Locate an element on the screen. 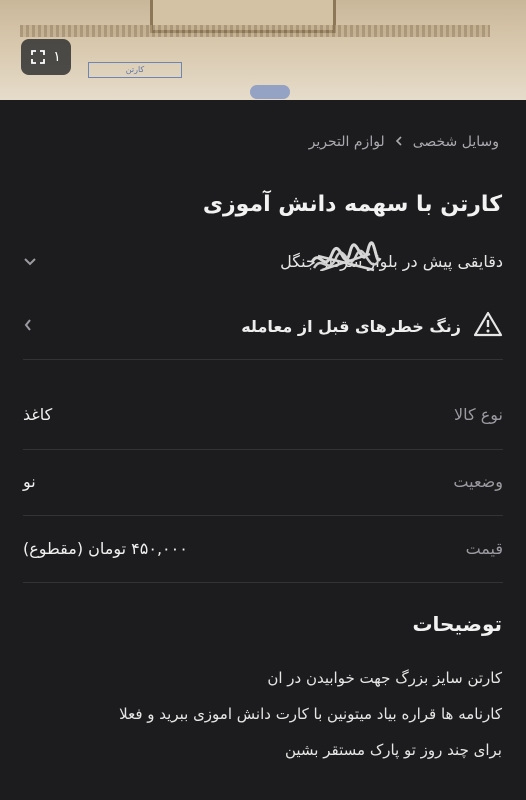  risk-warning-label-group: زنگ خطرهای قبل از معامله is located at coordinates (372, 326).